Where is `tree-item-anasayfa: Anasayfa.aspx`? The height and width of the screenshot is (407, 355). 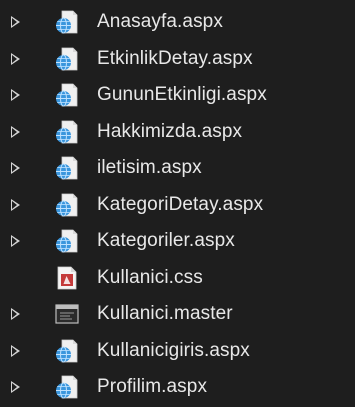 tree-item-anasayfa: Anasayfa.aspx is located at coordinates (177, 22).